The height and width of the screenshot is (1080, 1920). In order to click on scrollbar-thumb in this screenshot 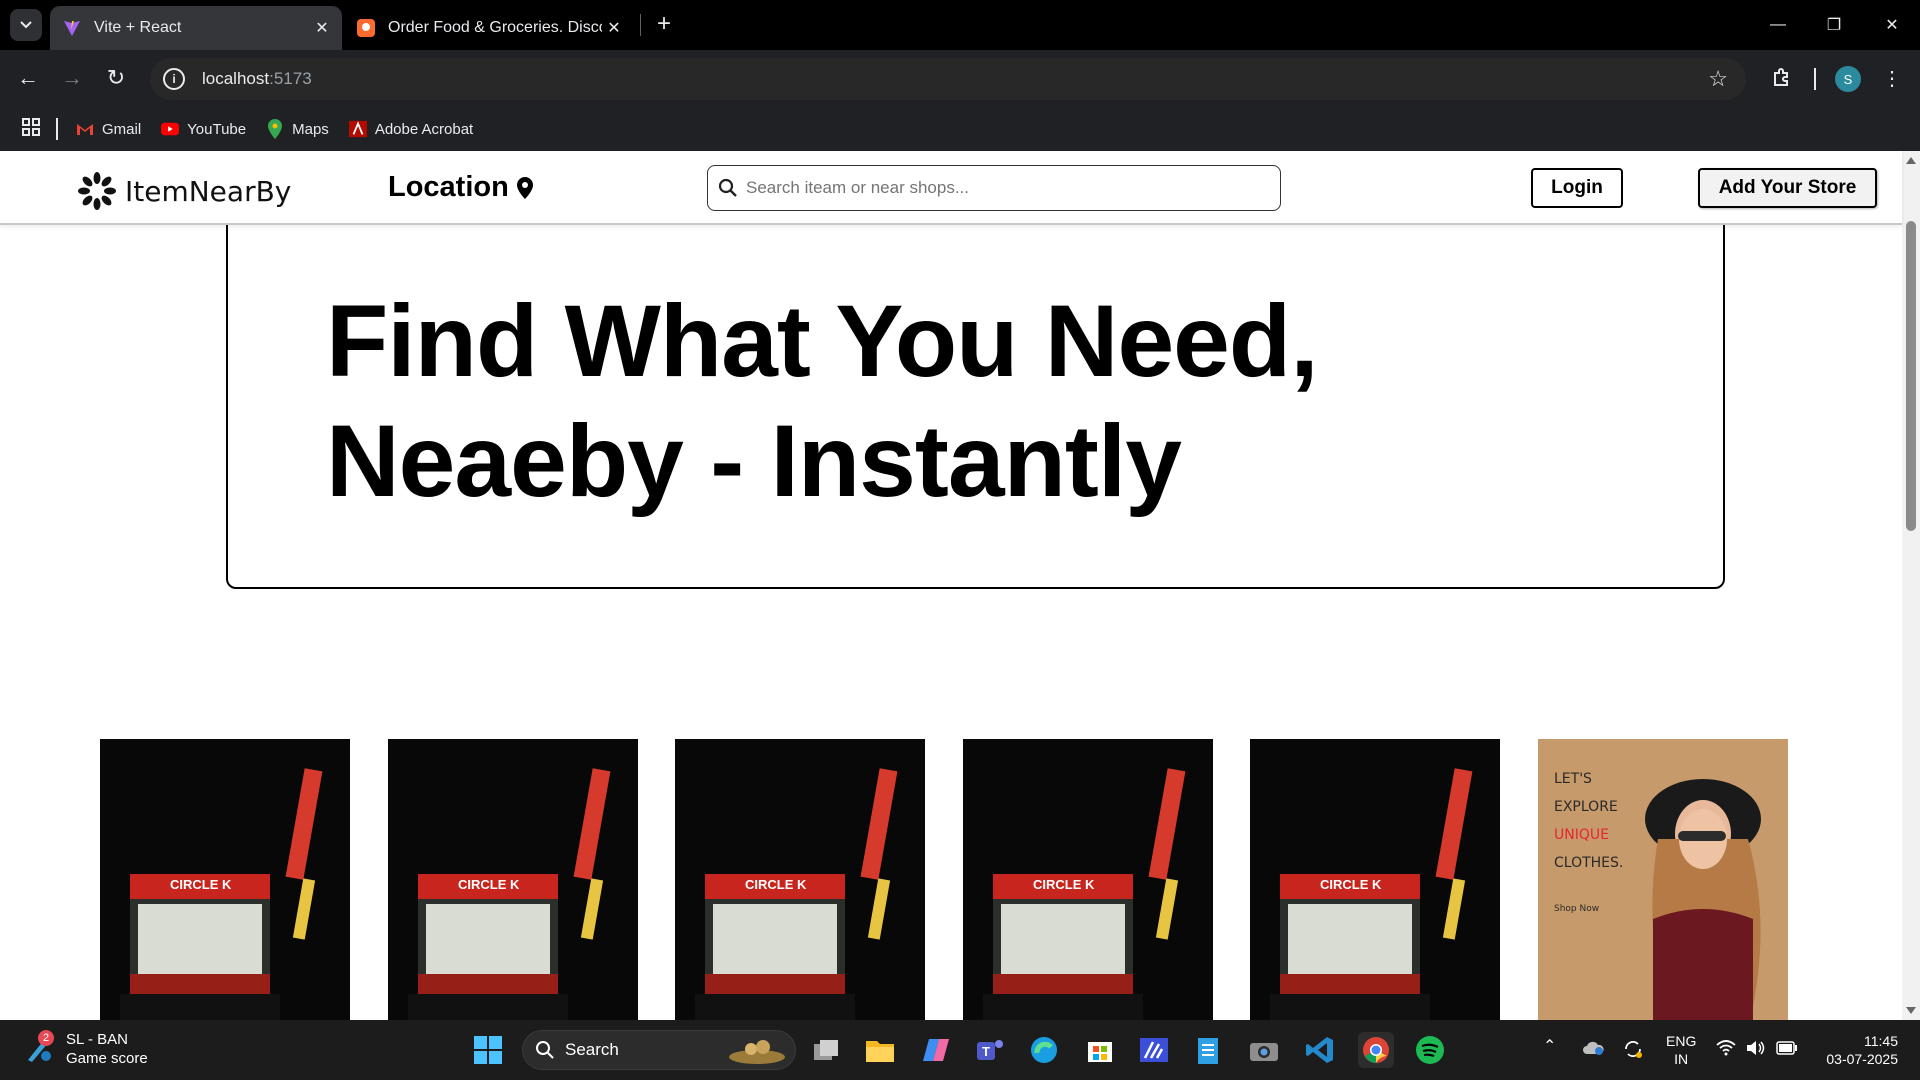, I will do `click(1911, 376)`.